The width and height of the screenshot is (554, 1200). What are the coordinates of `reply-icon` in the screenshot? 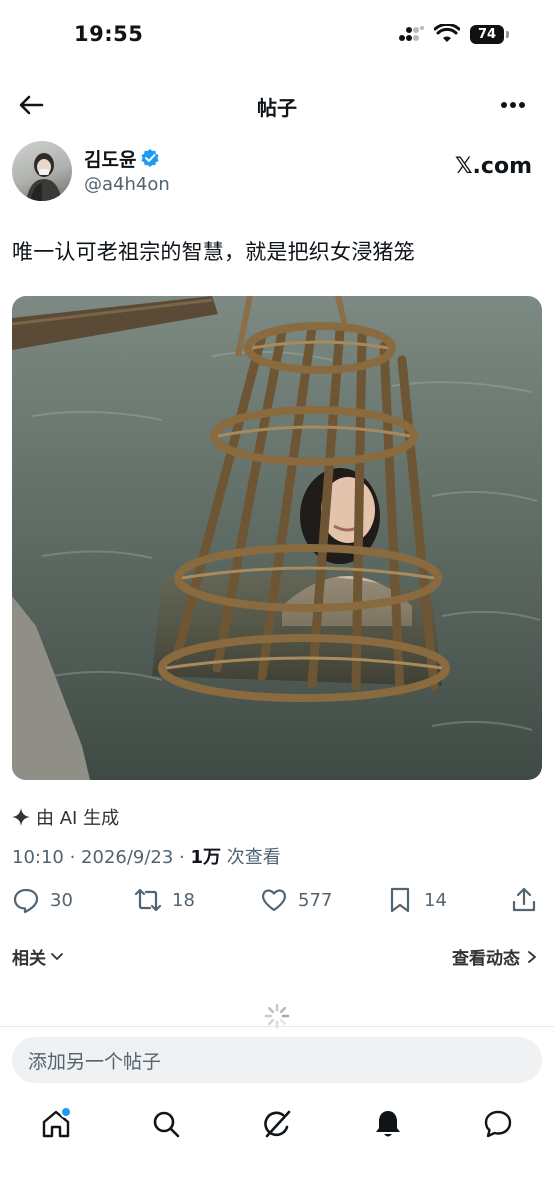 It's located at (26, 901).